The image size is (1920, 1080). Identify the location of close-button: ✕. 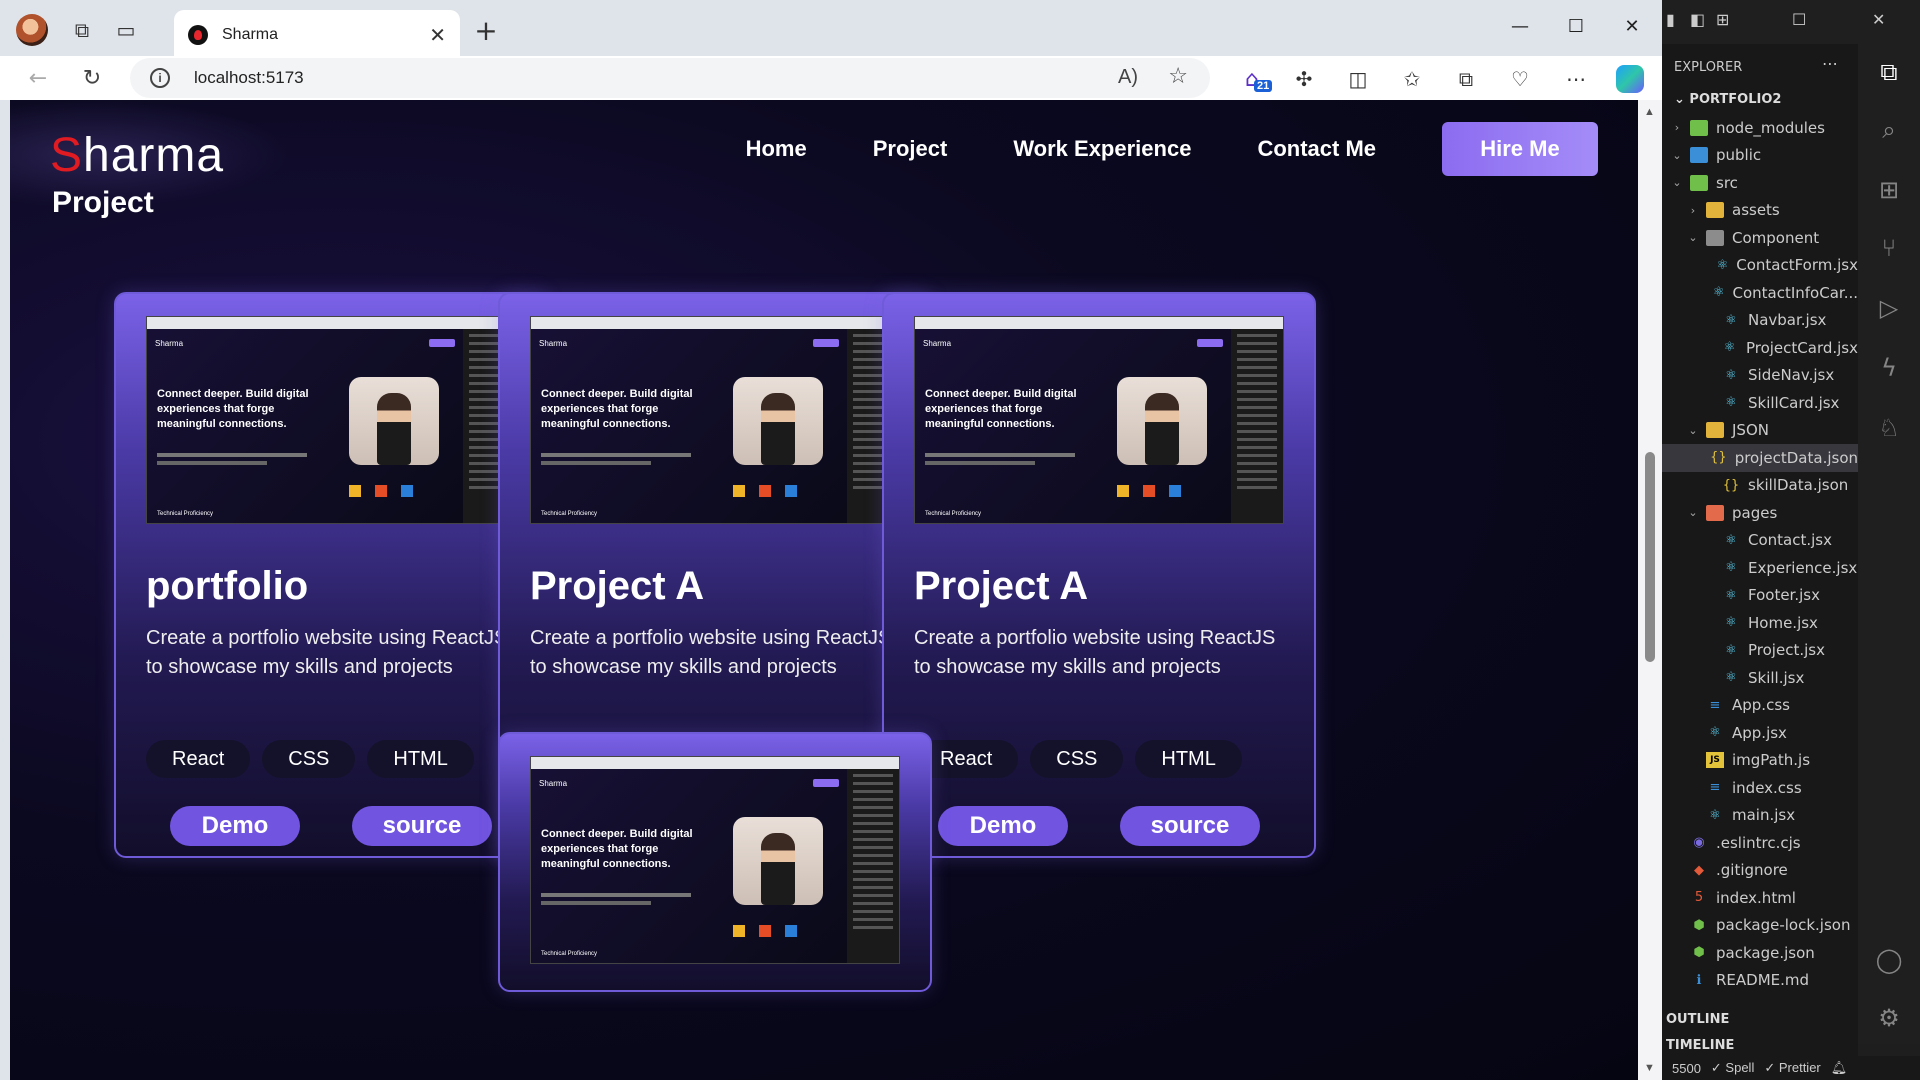
(1632, 26).